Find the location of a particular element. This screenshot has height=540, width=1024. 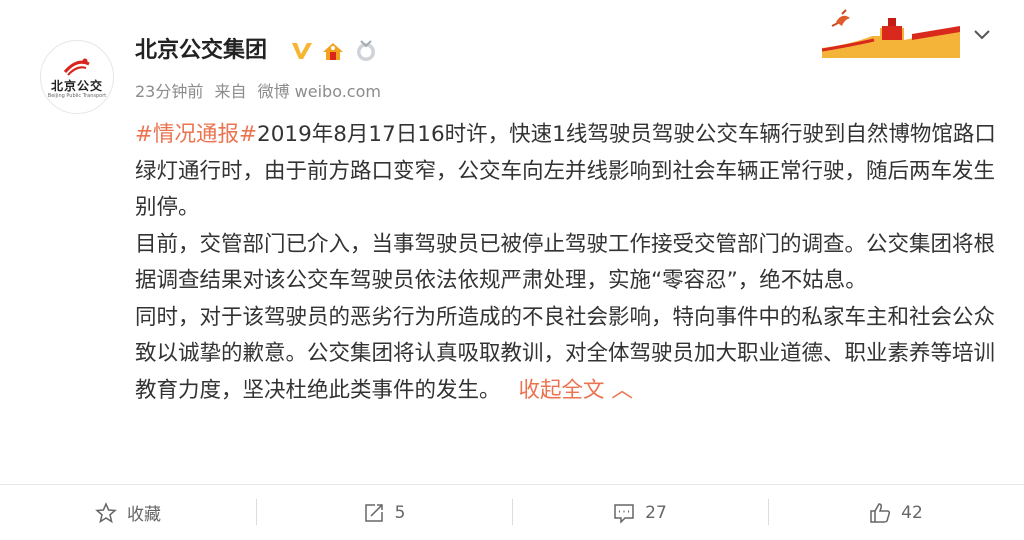

comment-count: 27 is located at coordinates (656, 512).